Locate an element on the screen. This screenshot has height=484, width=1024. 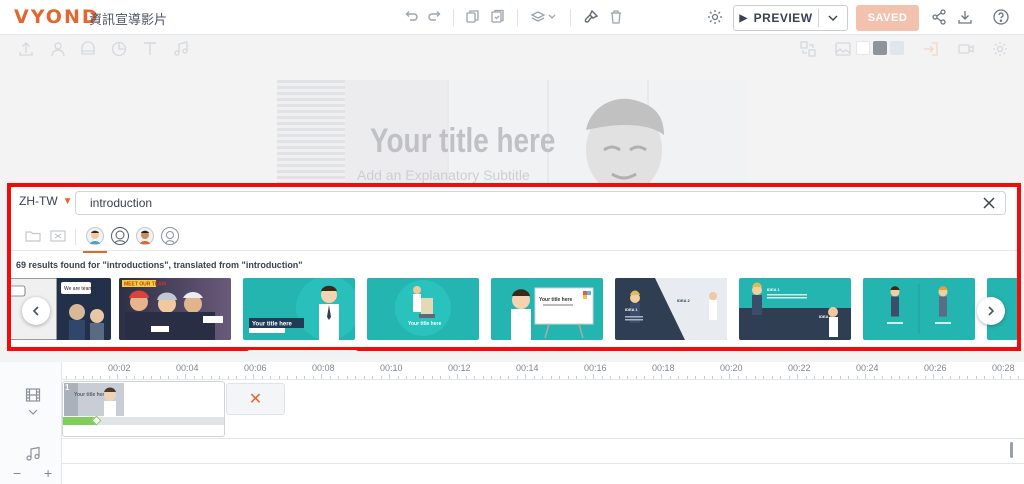
folder-icon is located at coordinates (33, 236).